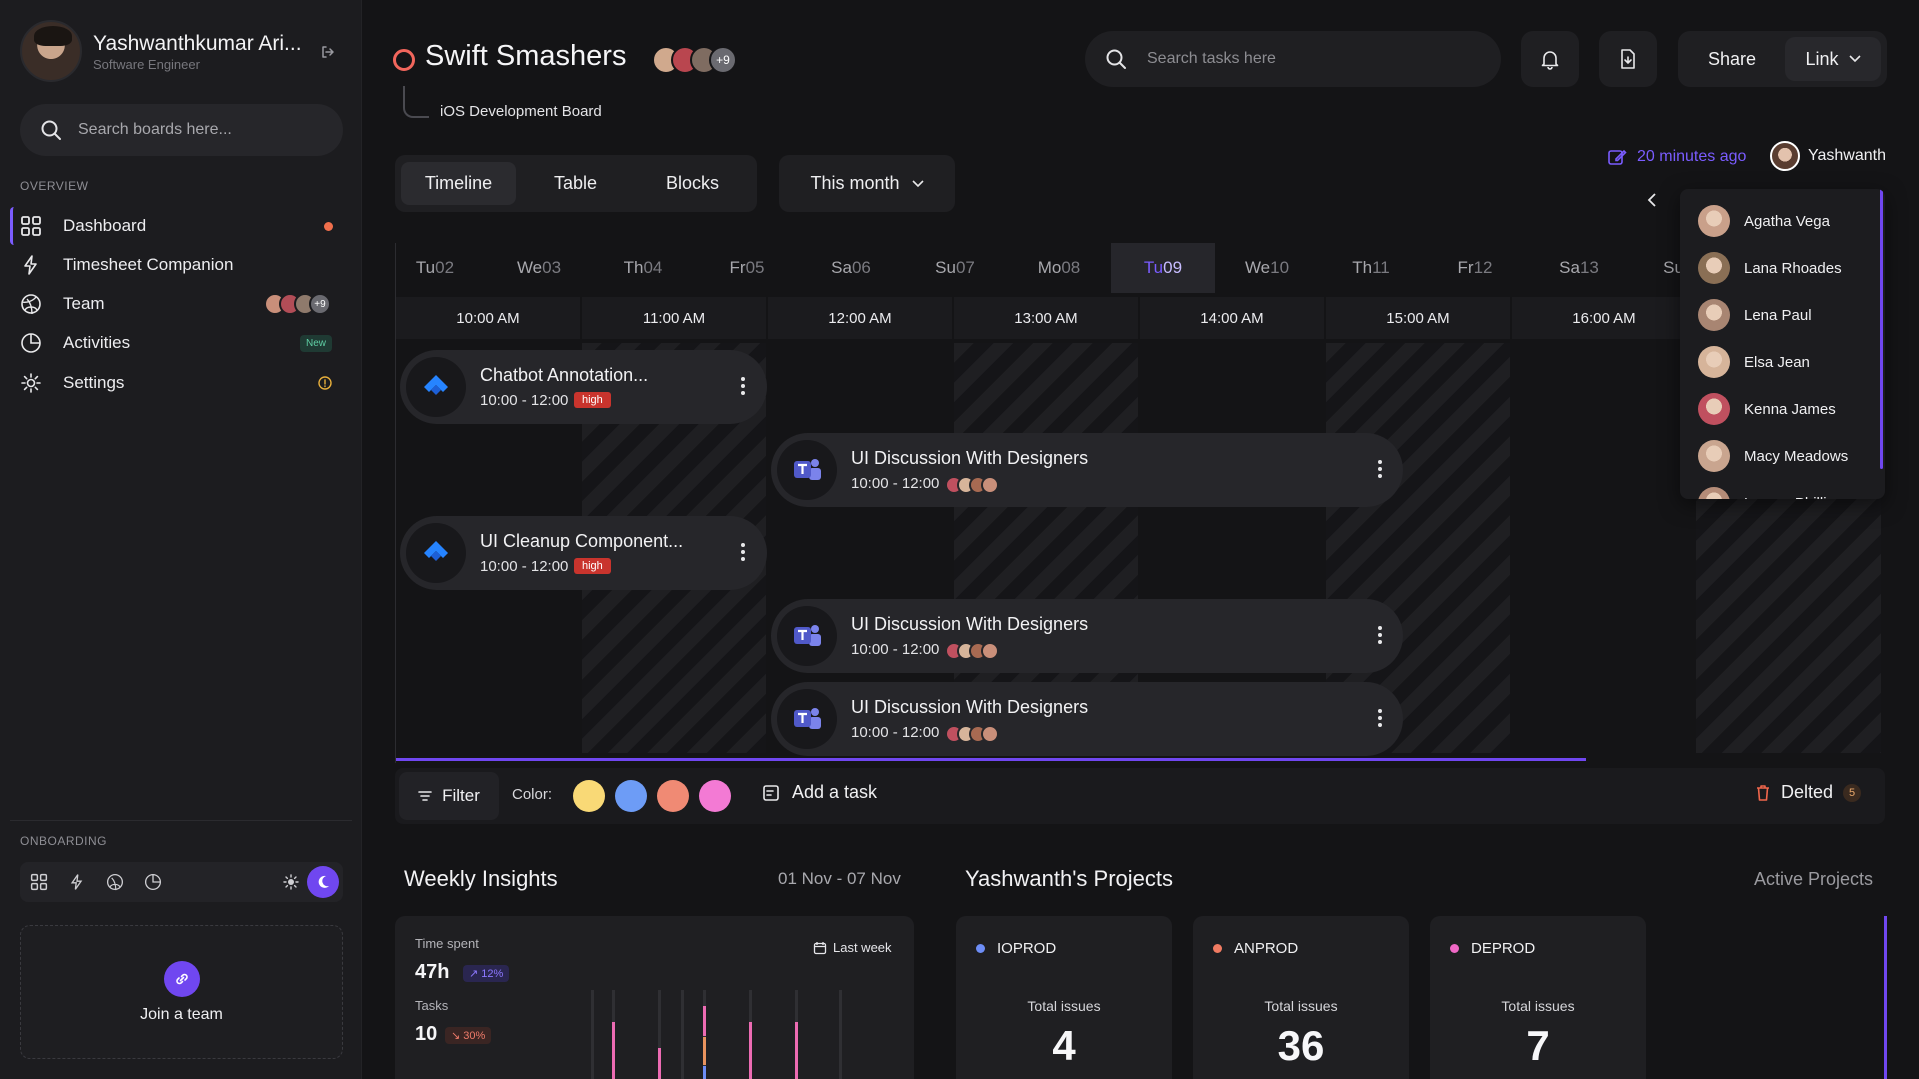 Image resolution: width=1919 pixels, height=1079 pixels. Describe the element at coordinates (1267, 268) in the screenshot. I see `day-we10: We 10` at that location.